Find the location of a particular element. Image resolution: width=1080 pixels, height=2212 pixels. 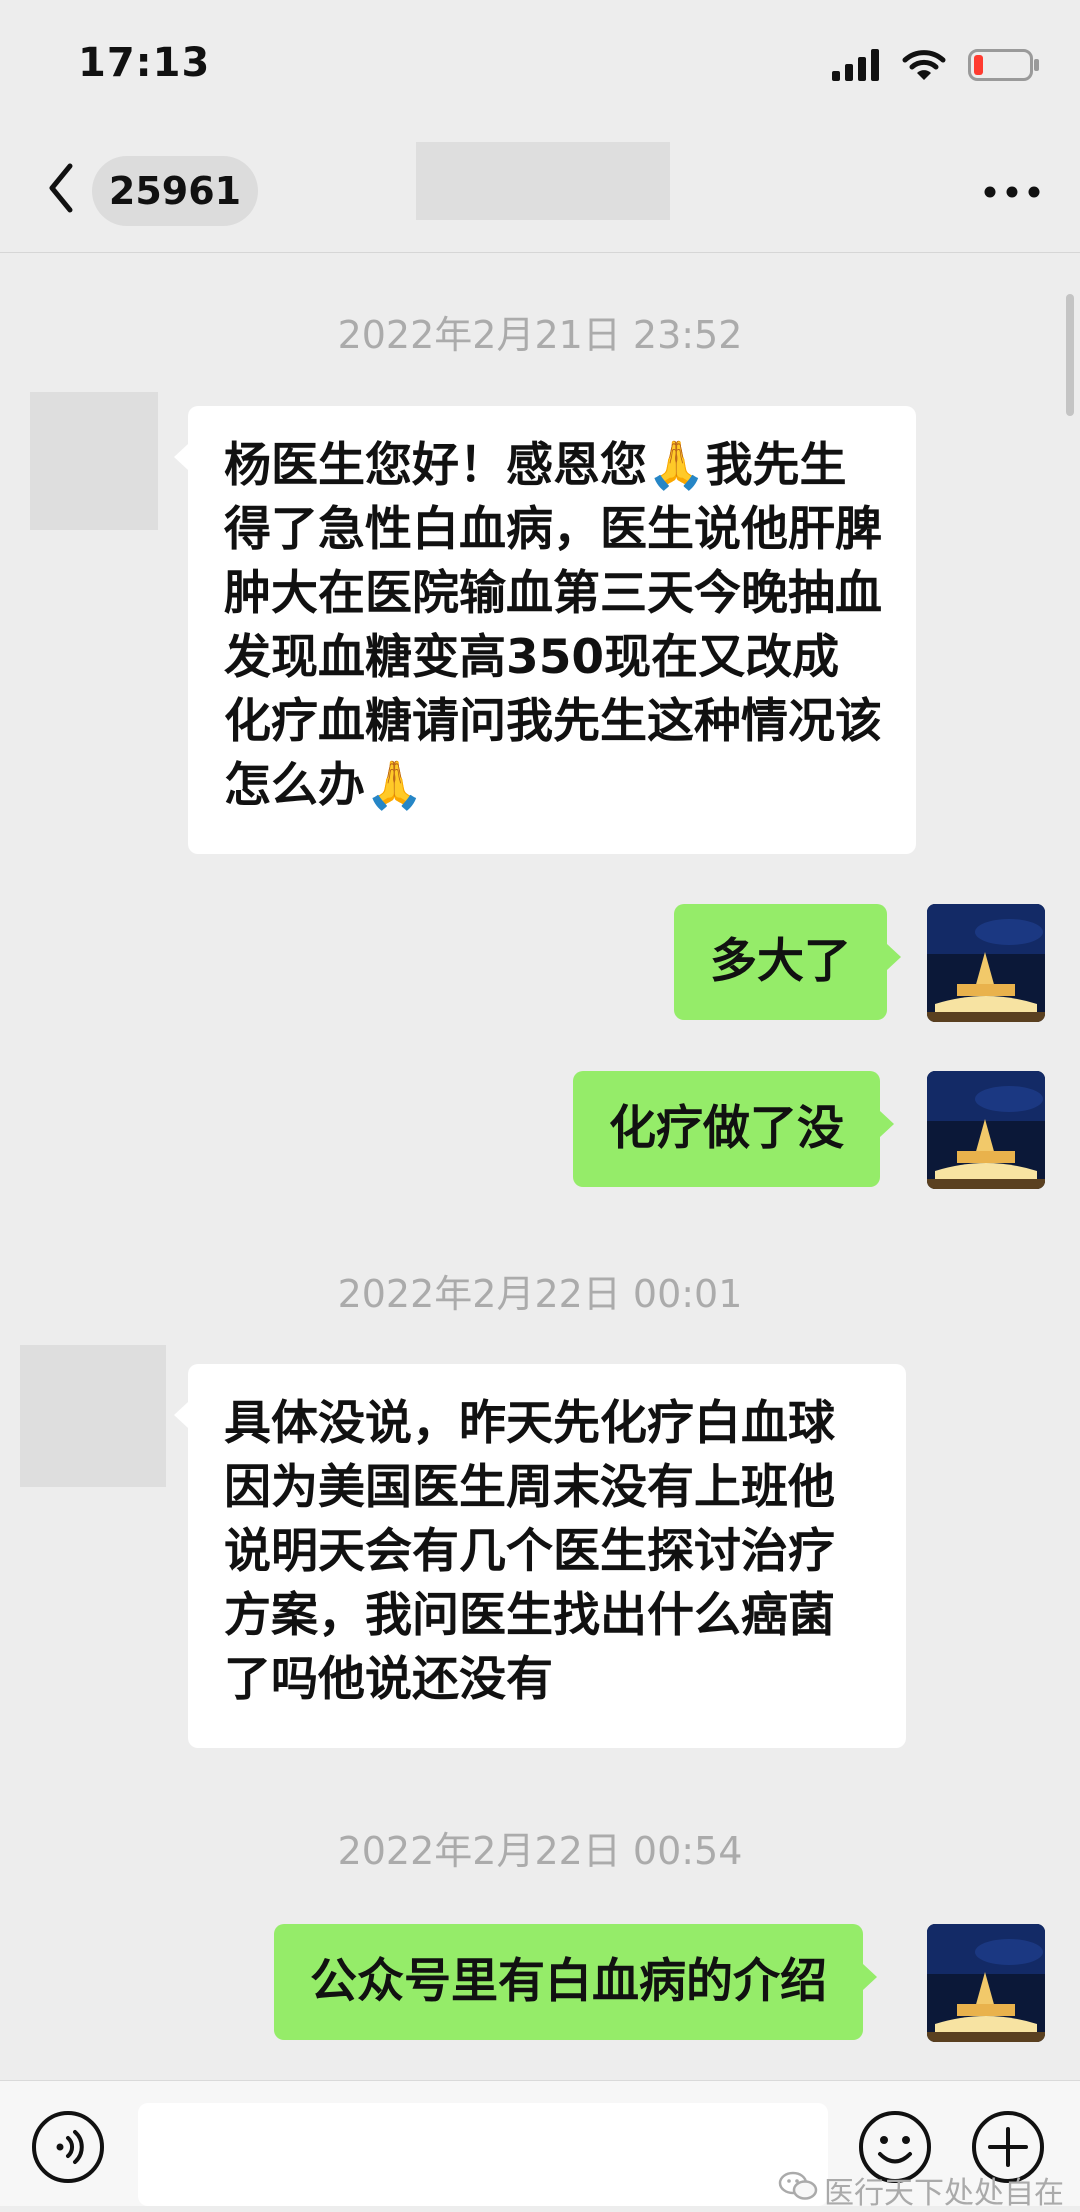

watermark: 医行天下处处自在 is located at coordinates (921, 2190).